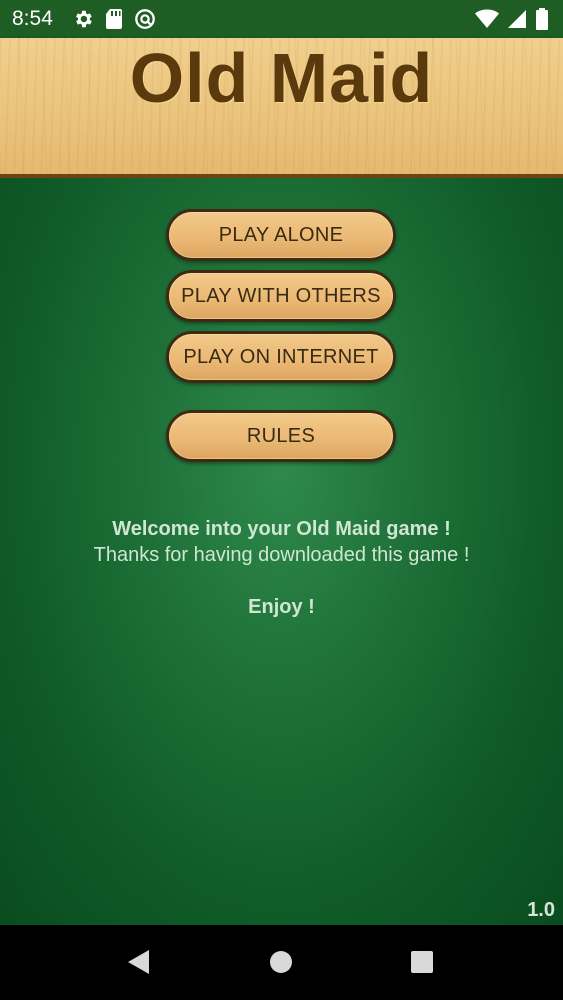 This screenshot has width=563, height=1000. Describe the element at coordinates (422, 962) in the screenshot. I see `recents-icon` at that location.